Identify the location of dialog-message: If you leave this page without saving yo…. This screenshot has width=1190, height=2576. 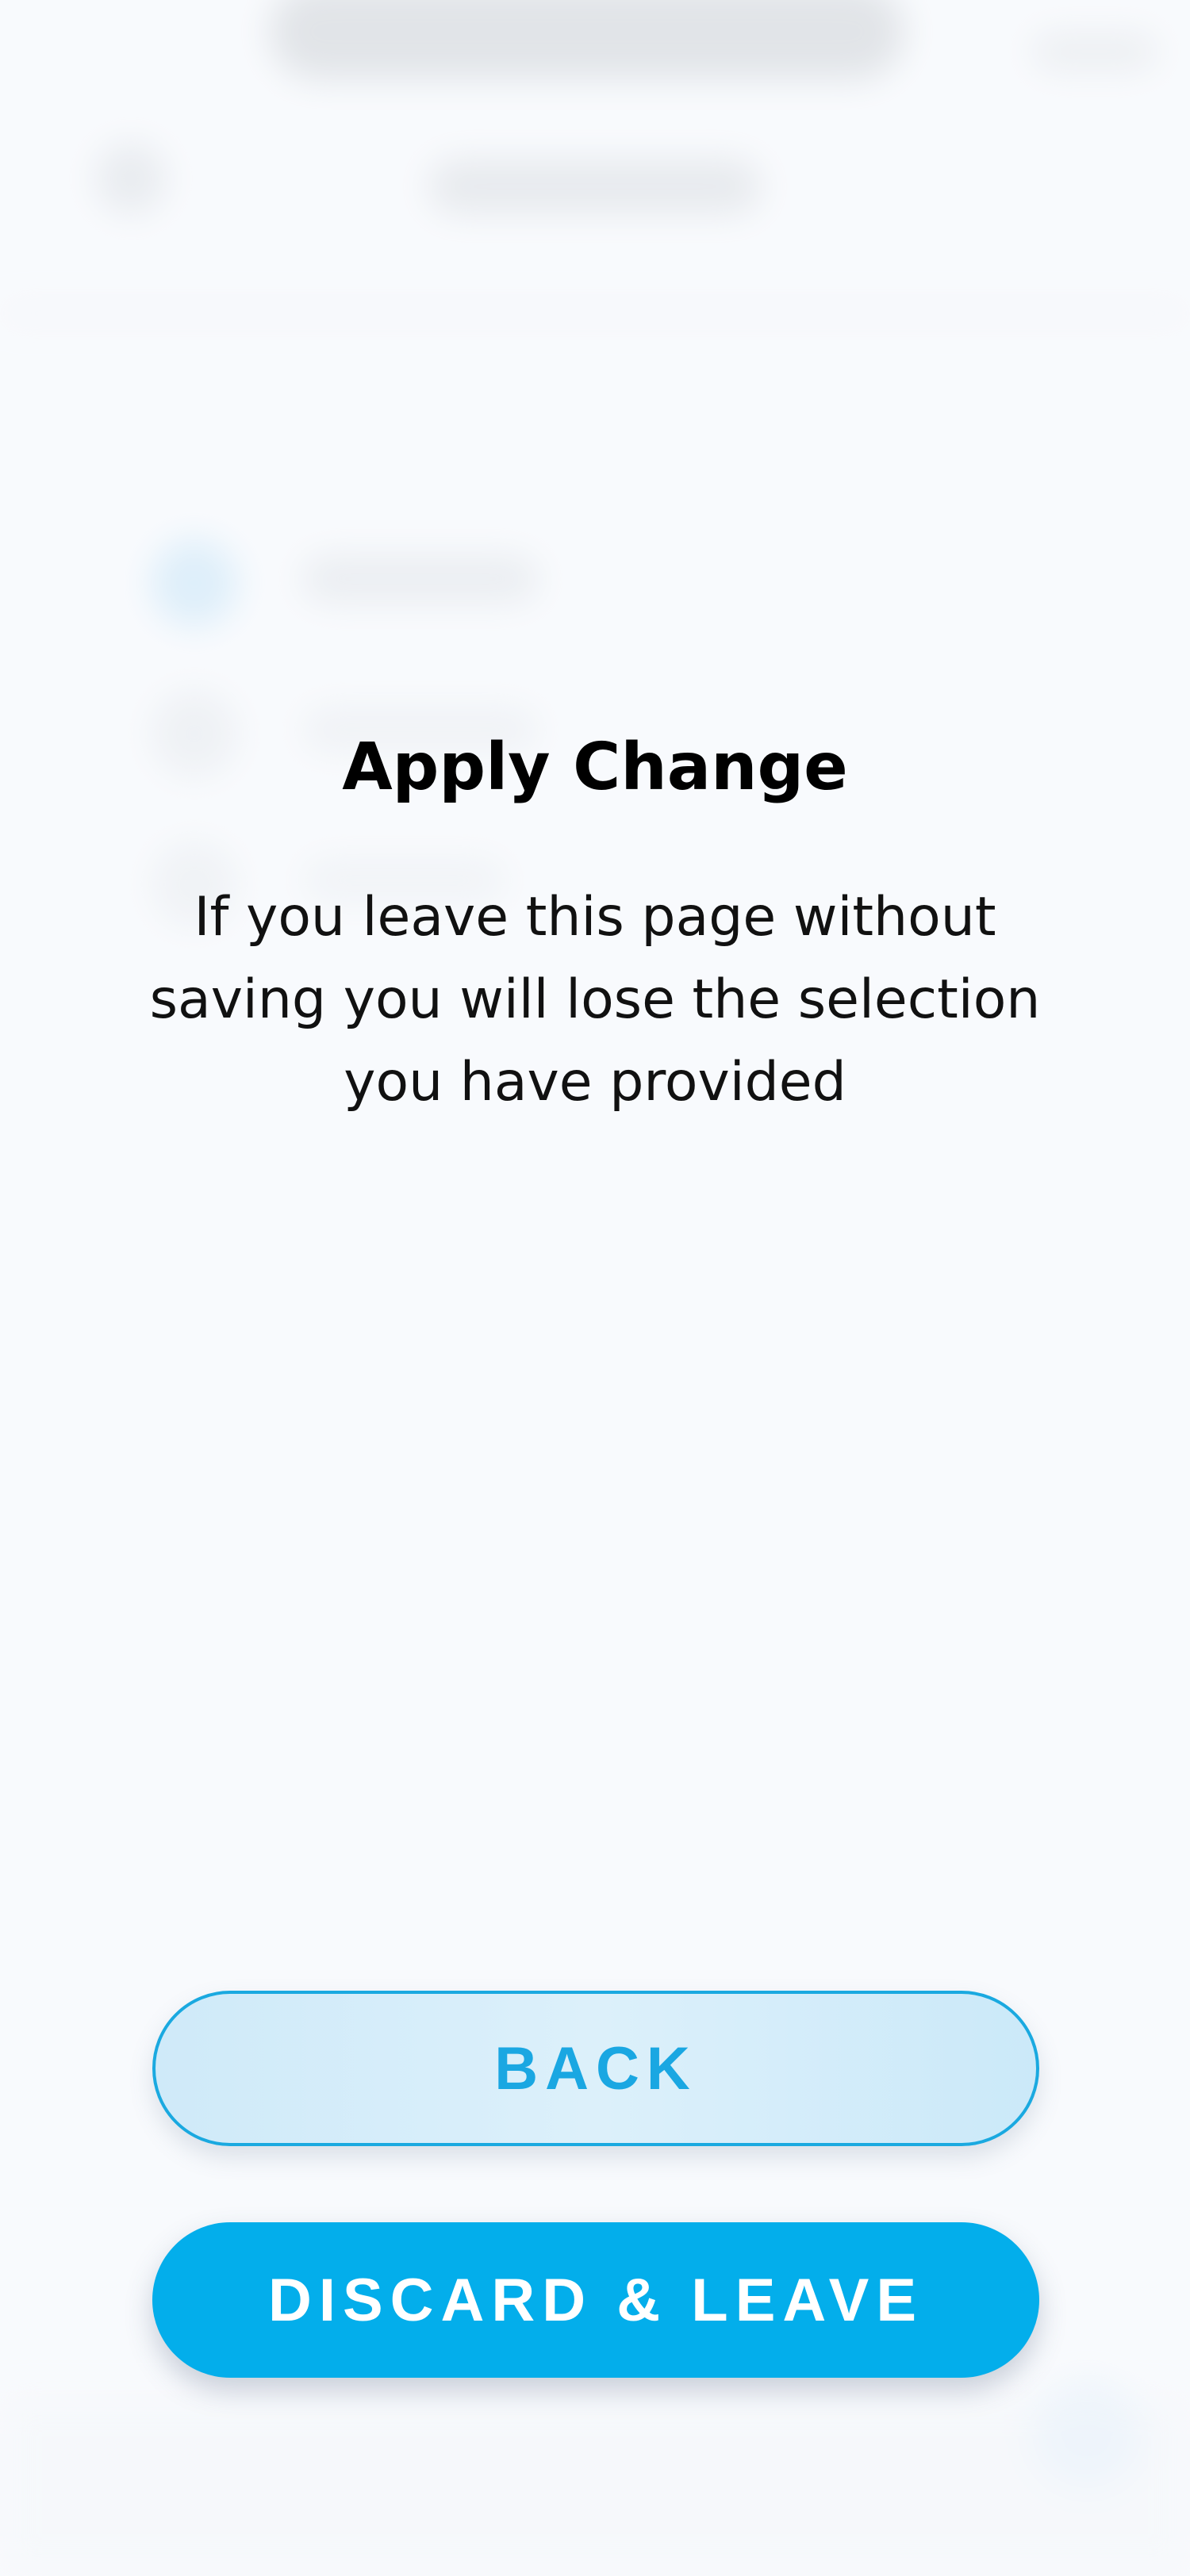
(595, 1000).